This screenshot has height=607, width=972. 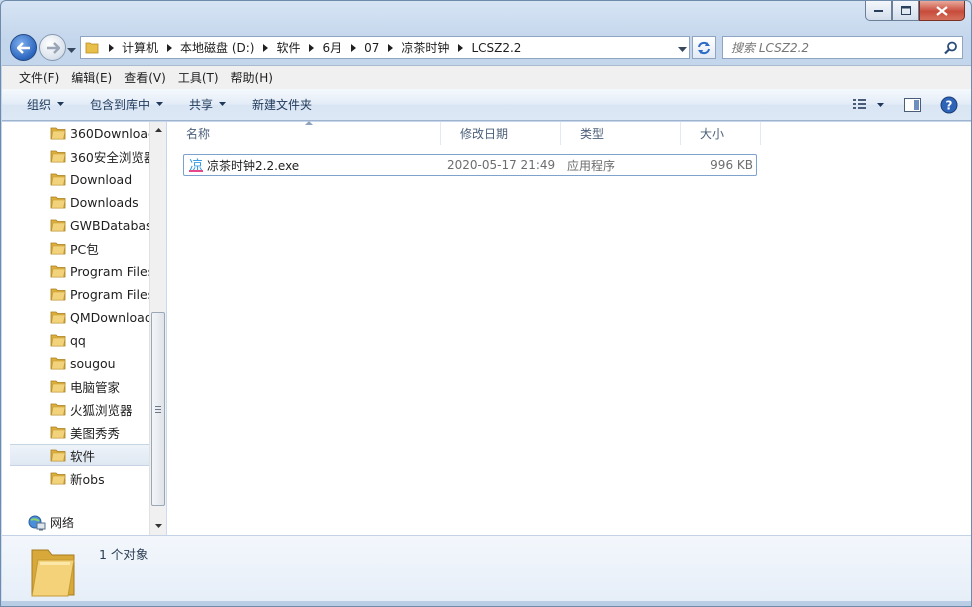 What do you see at coordinates (39, 105) in the screenshot?
I see `organize-label: 组织` at bounding box center [39, 105].